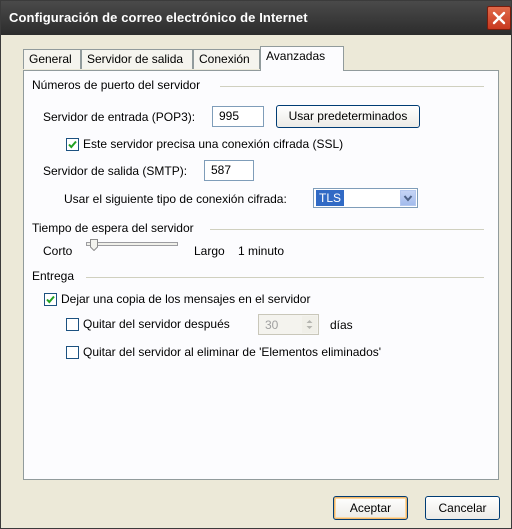  I want to click on use-defaults-button: Usar predeterminados, so click(348, 116).